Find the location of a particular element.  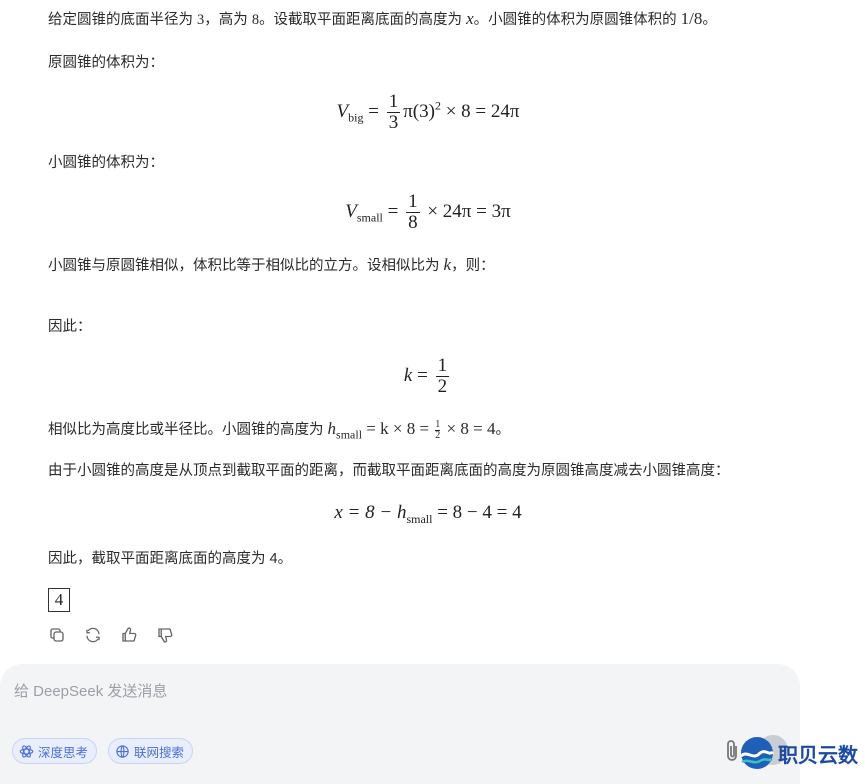

big-volume-formula: Vbig = 1 3 π(3)2 × 8 = 24π is located at coordinates (428, 112).